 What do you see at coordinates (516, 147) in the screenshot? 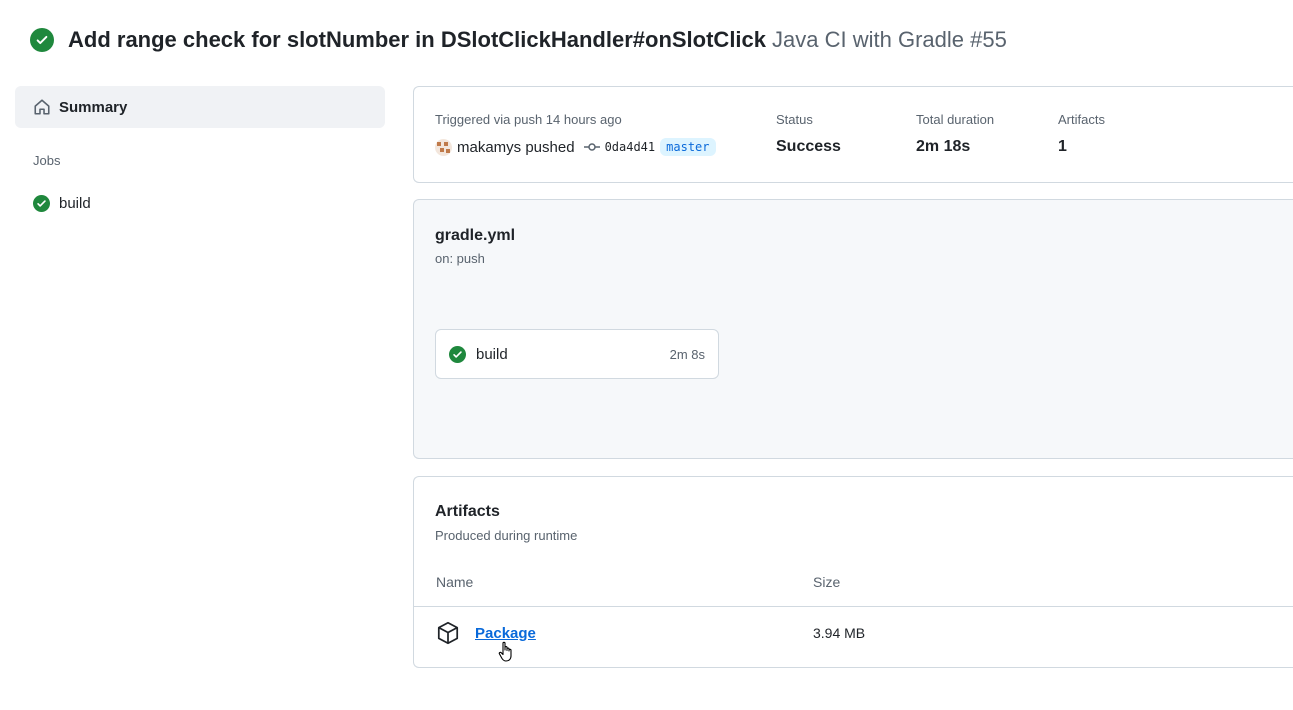
I see `actor-text: makamys pushed` at bounding box center [516, 147].